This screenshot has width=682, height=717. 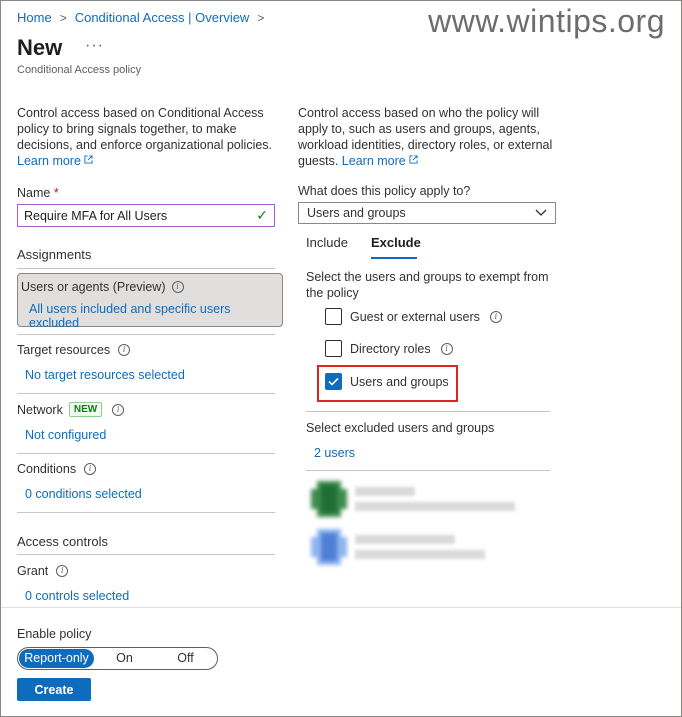 I want to click on policy-name-input: Require MFA for All Users ✓, so click(x=146, y=215).